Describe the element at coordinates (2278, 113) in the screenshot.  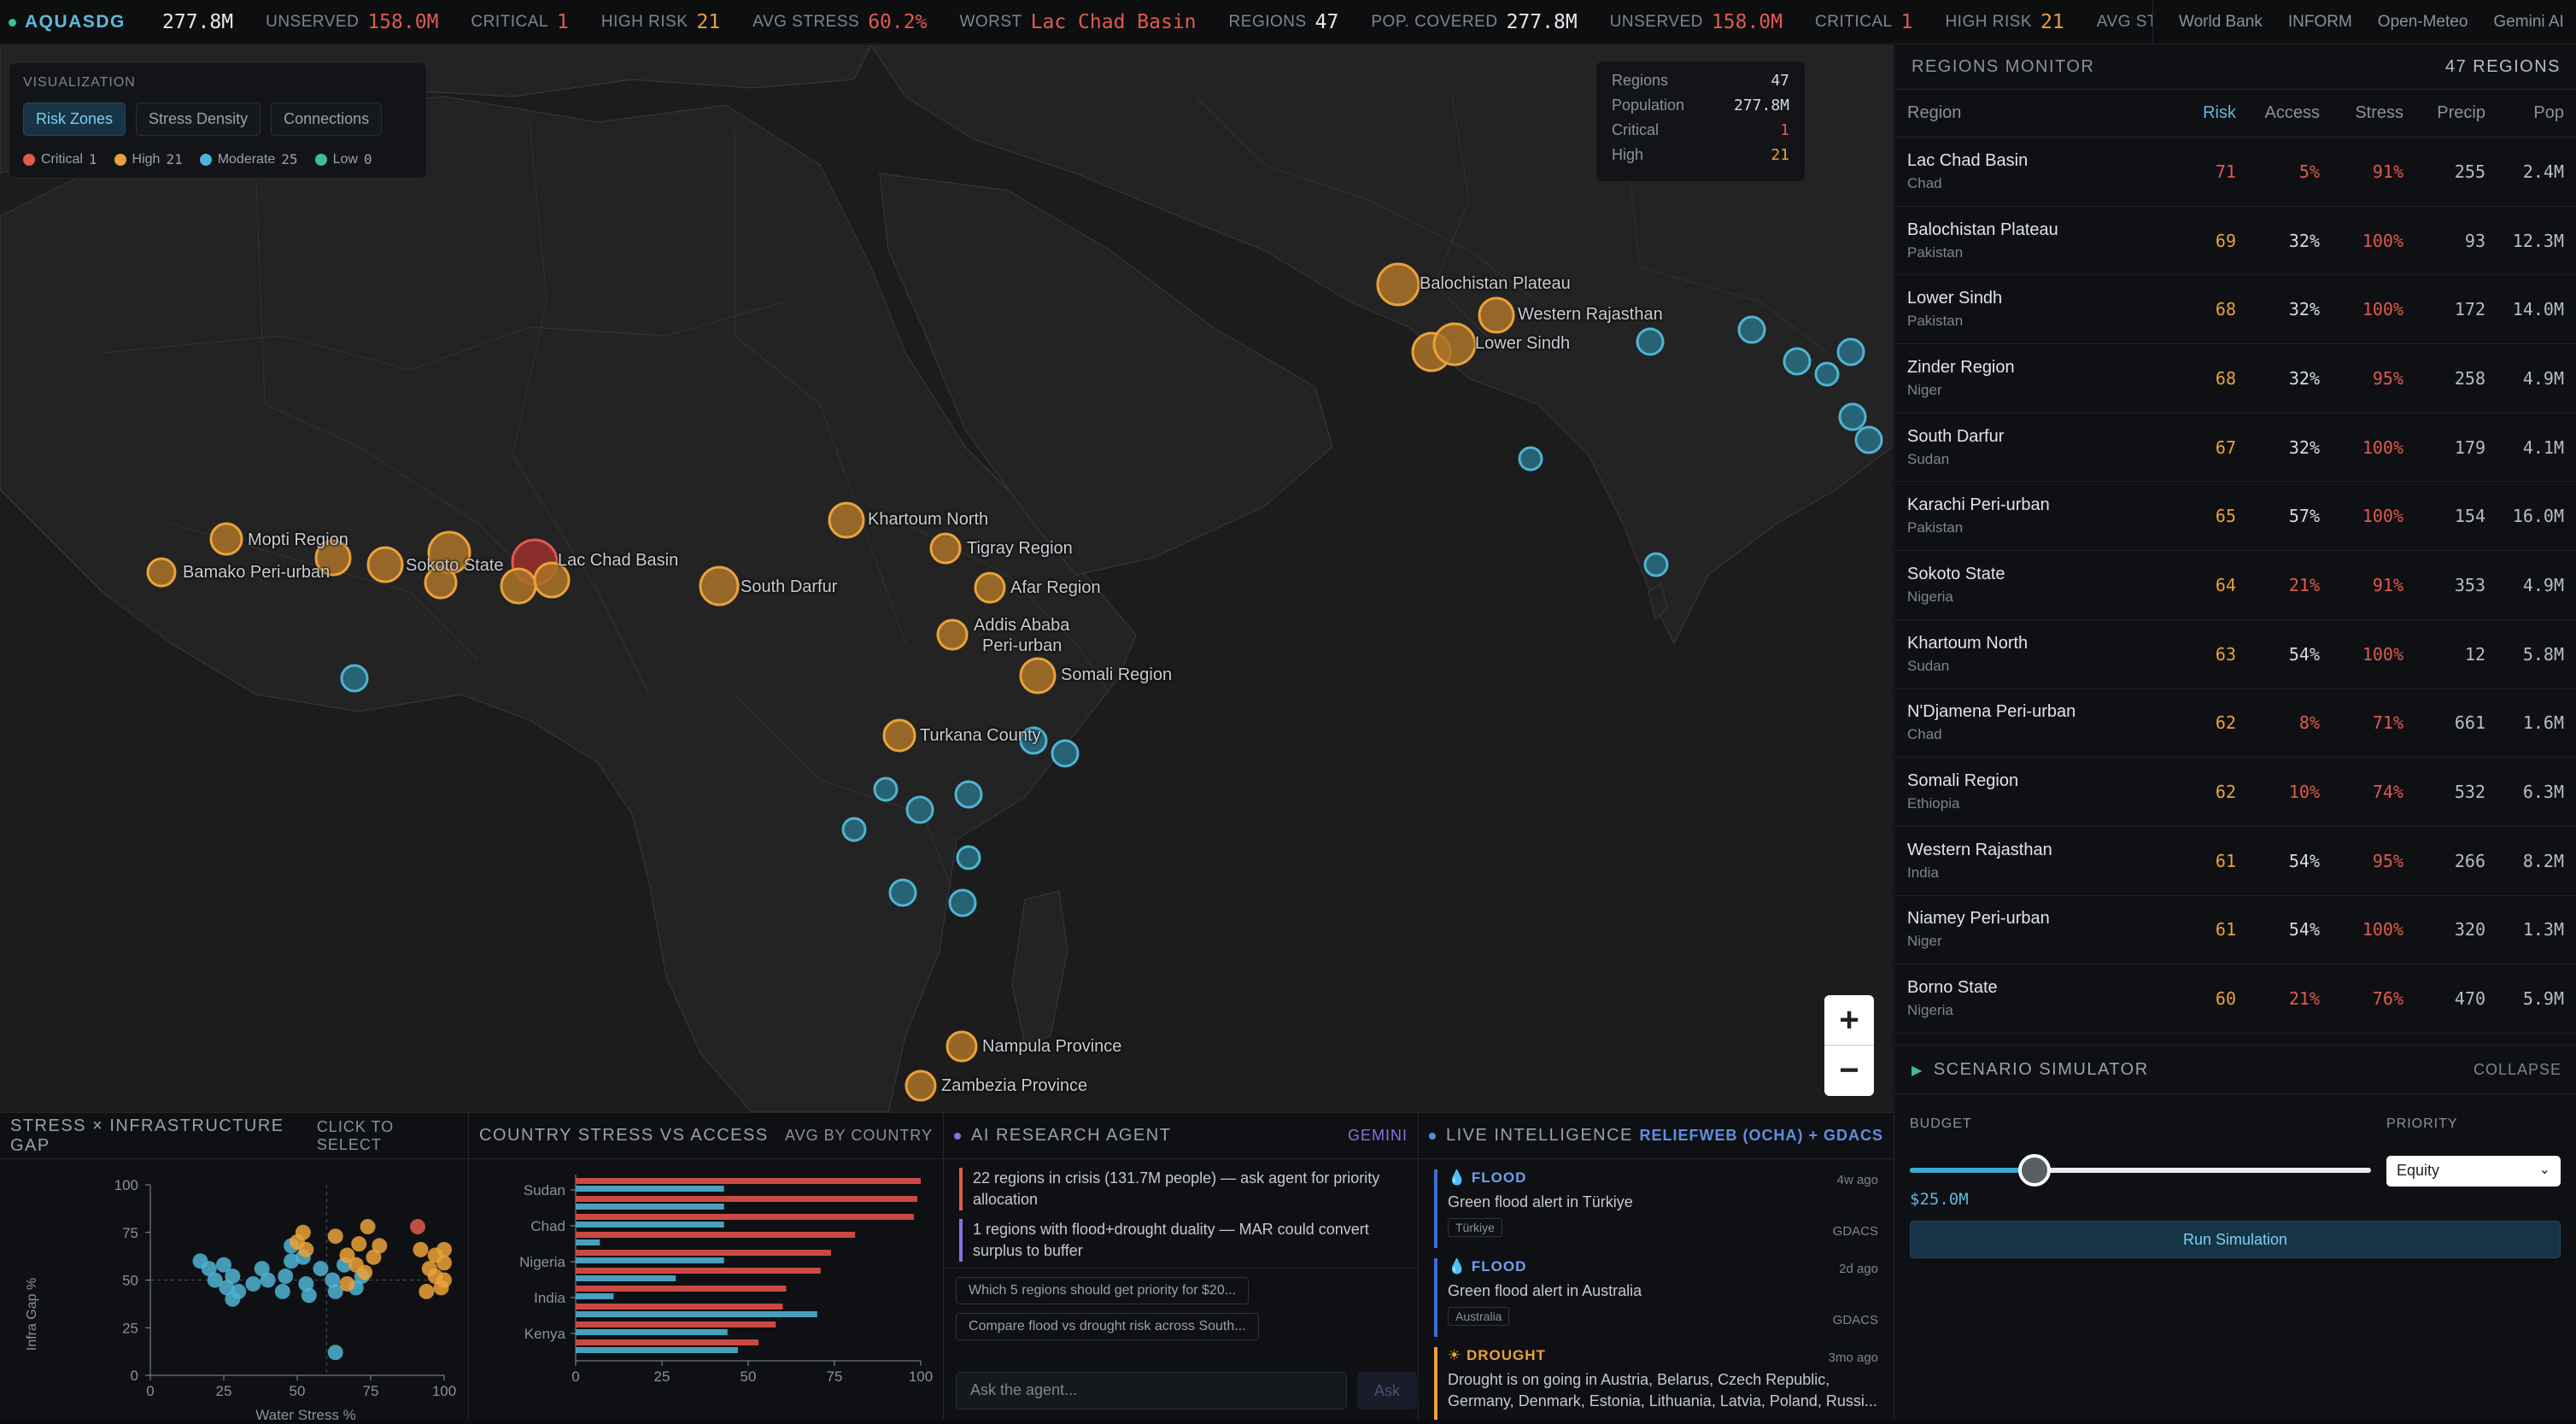
I see `col-access: Access` at that location.